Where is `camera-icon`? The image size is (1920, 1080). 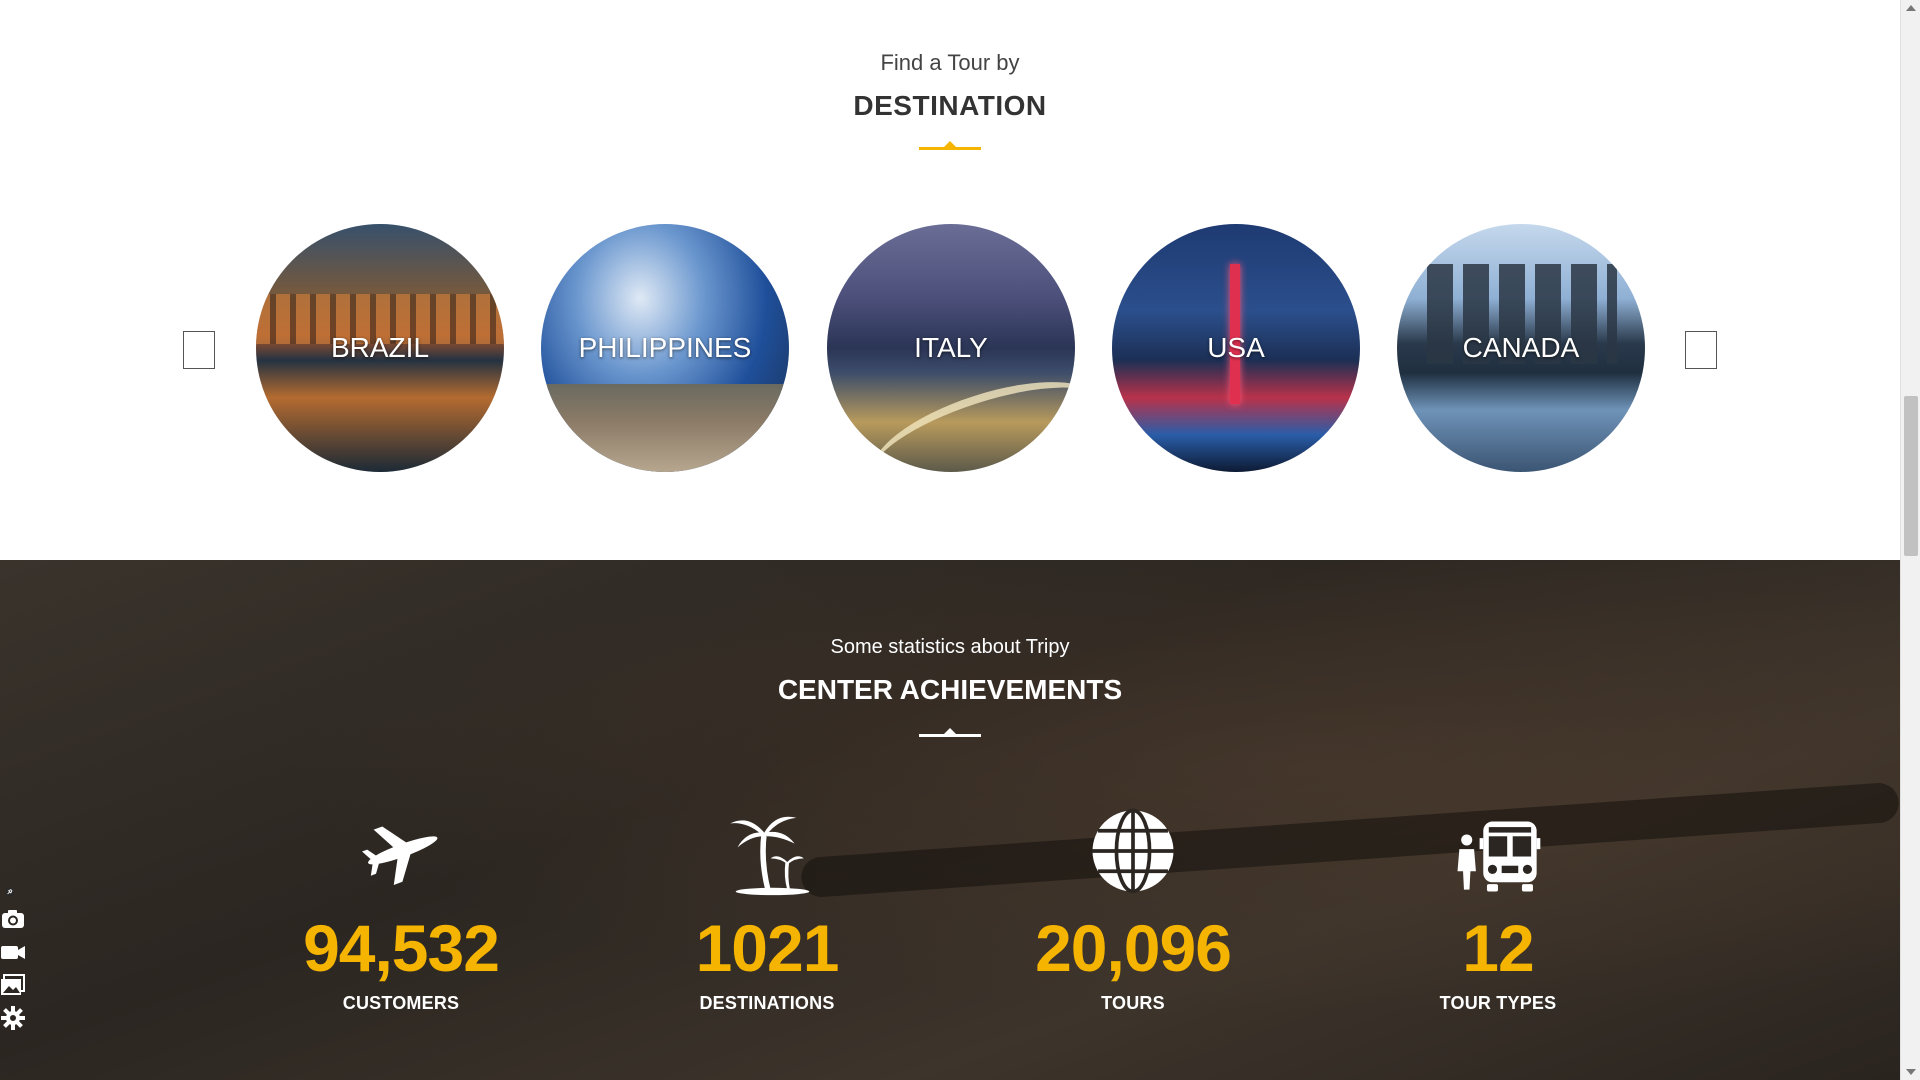
camera-icon is located at coordinates (13, 919).